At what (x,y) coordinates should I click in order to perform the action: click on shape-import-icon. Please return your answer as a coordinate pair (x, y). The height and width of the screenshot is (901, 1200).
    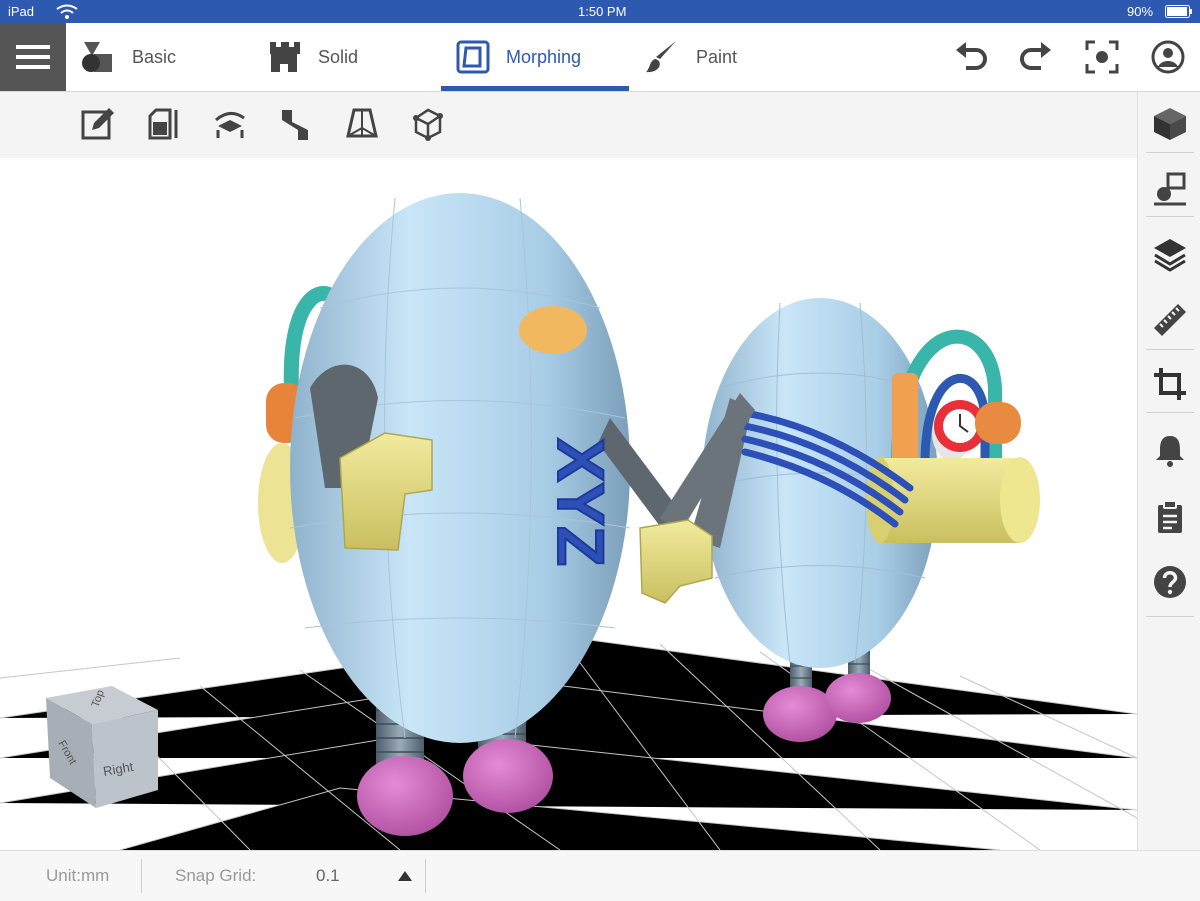
    Looking at the image, I should click on (1170, 189).